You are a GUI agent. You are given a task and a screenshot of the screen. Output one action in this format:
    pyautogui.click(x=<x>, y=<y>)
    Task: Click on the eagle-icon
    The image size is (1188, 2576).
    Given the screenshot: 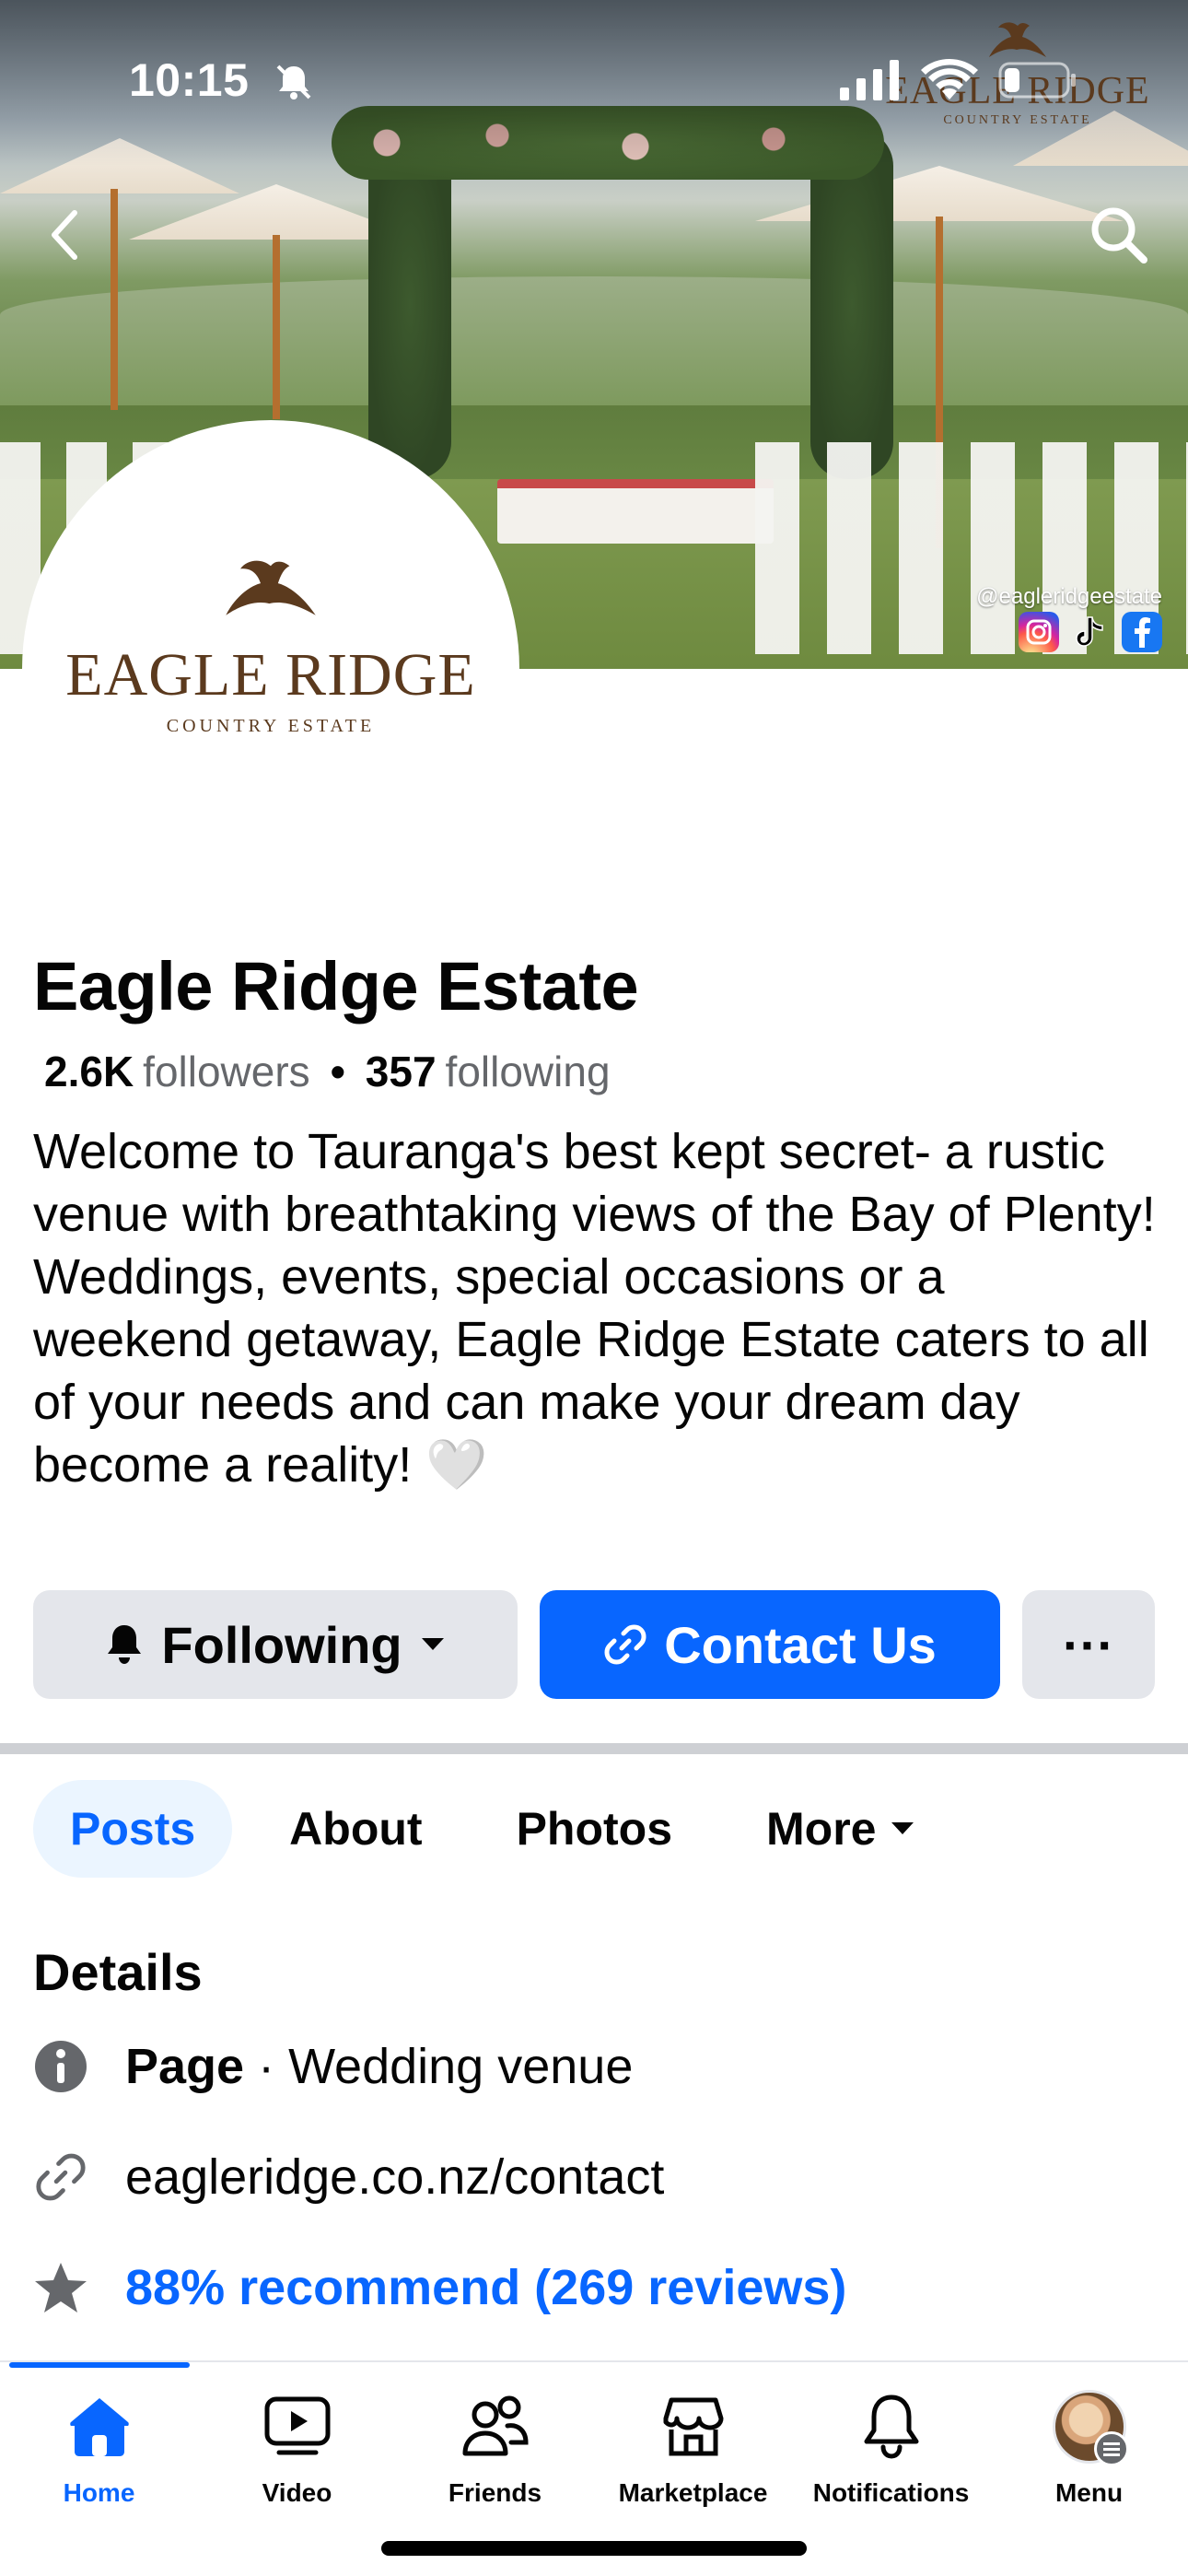 What is the action you would take?
    pyautogui.click(x=271, y=587)
    